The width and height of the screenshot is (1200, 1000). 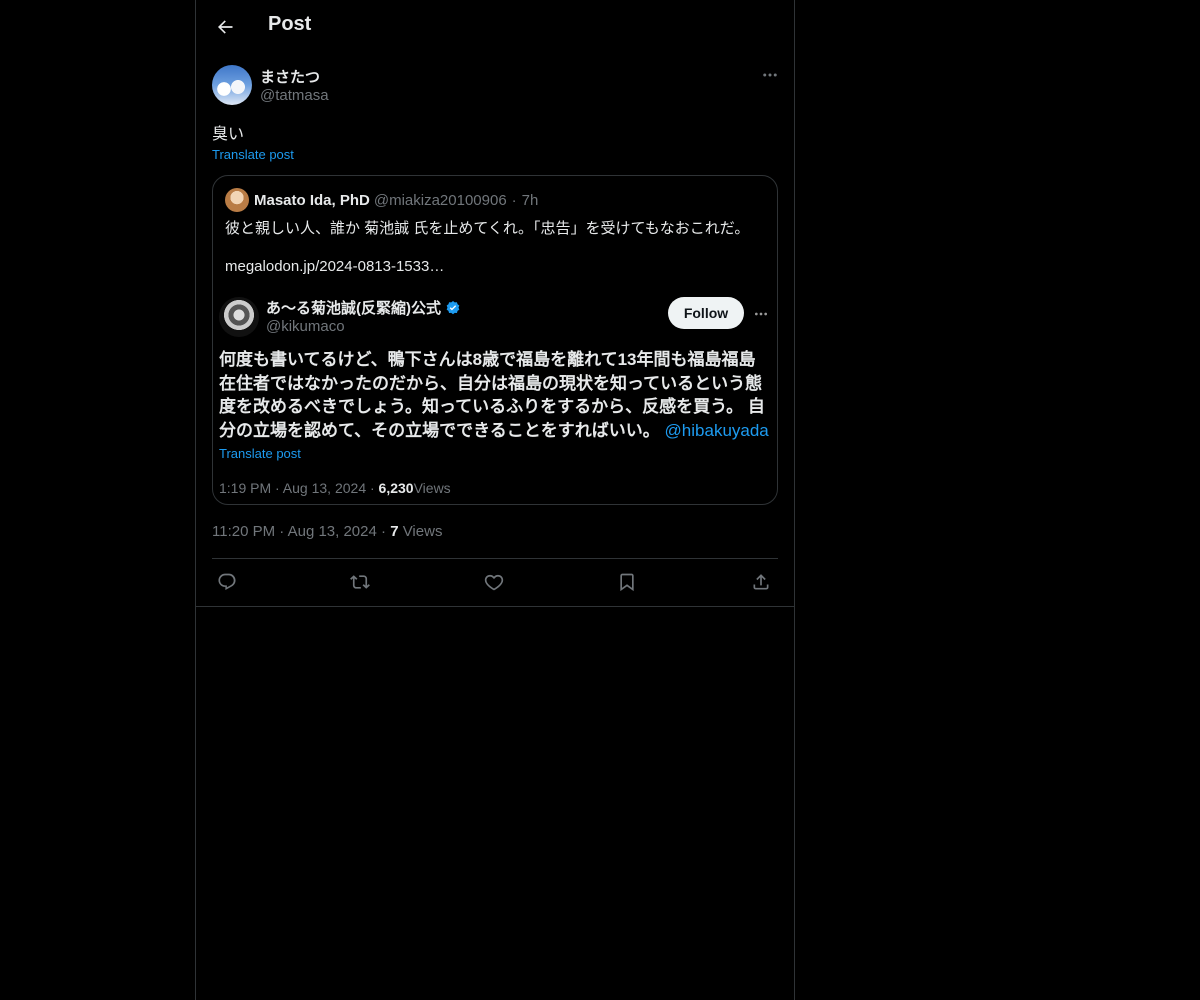 What do you see at coordinates (253, 154) in the screenshot?
I see `translate-post-link: Translate post` at bounding box center [253, 154].